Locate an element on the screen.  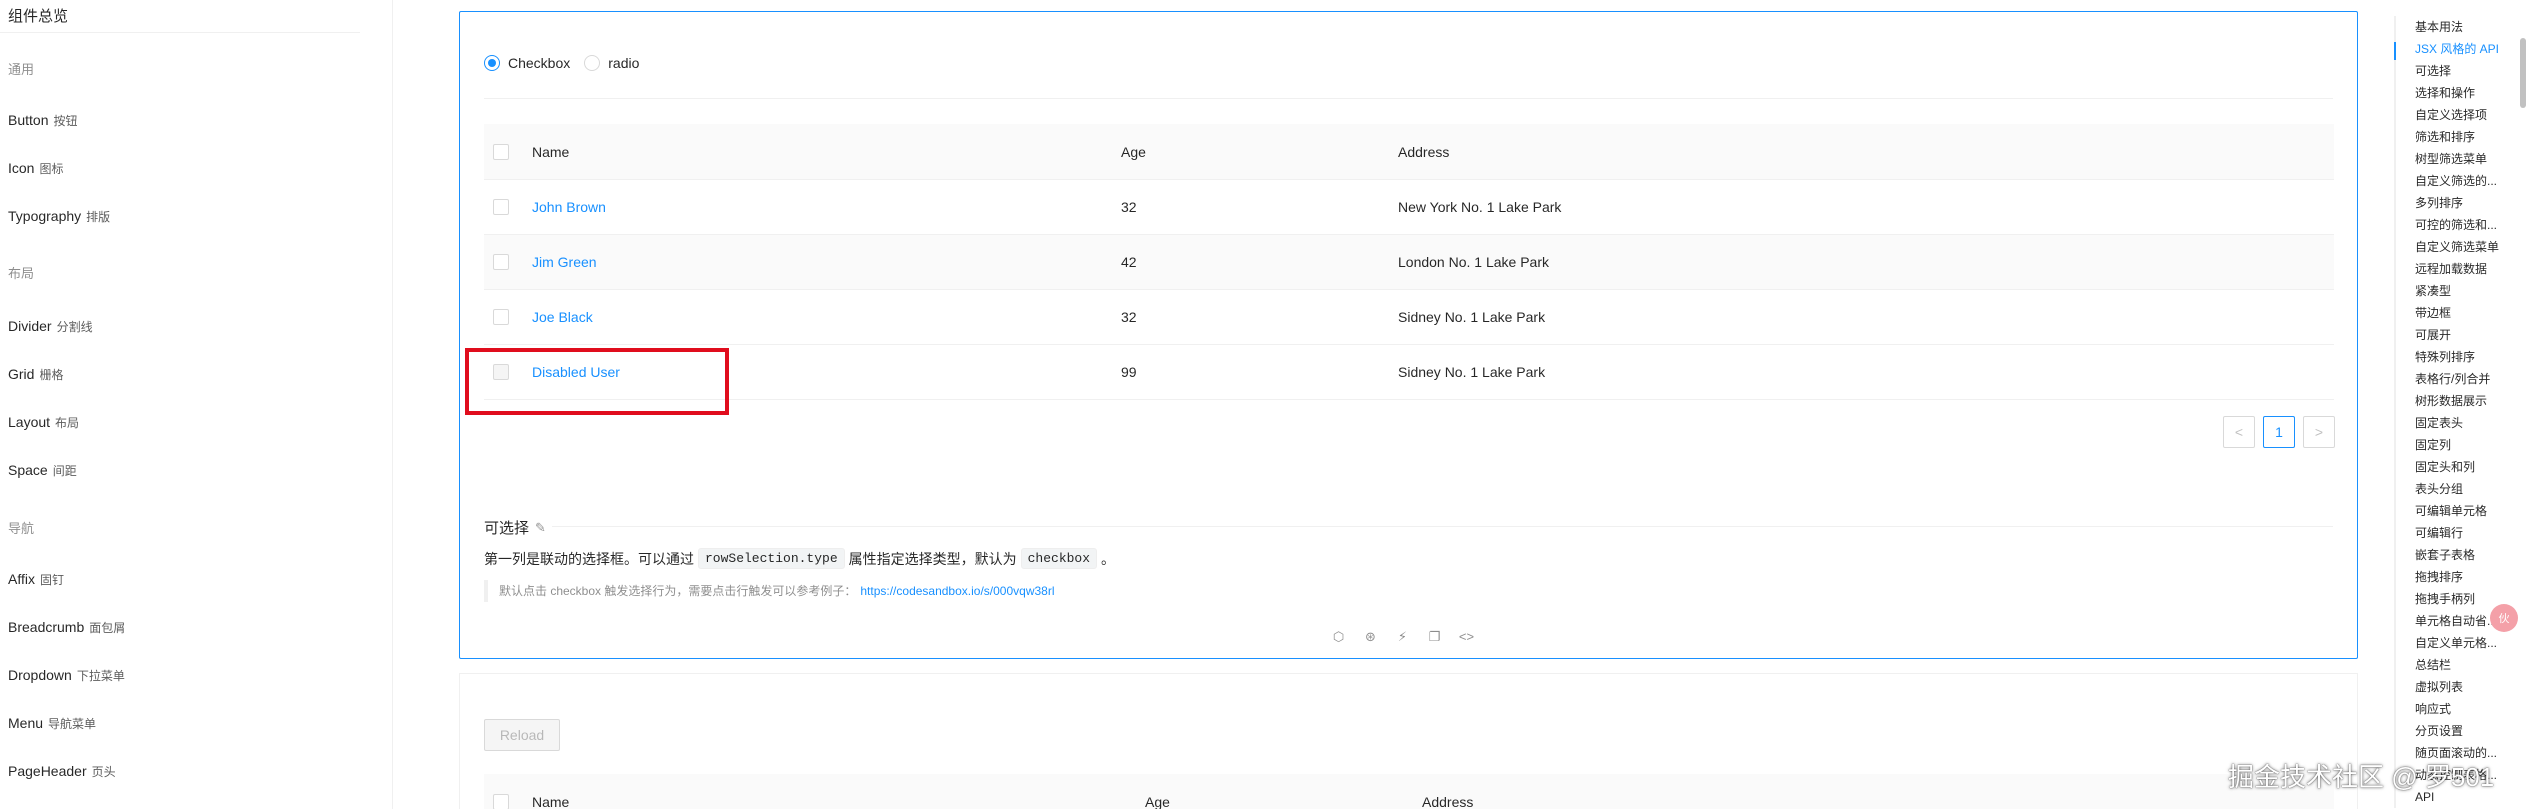
data-table: Name Age Address is located at coordinates (1409, 791).